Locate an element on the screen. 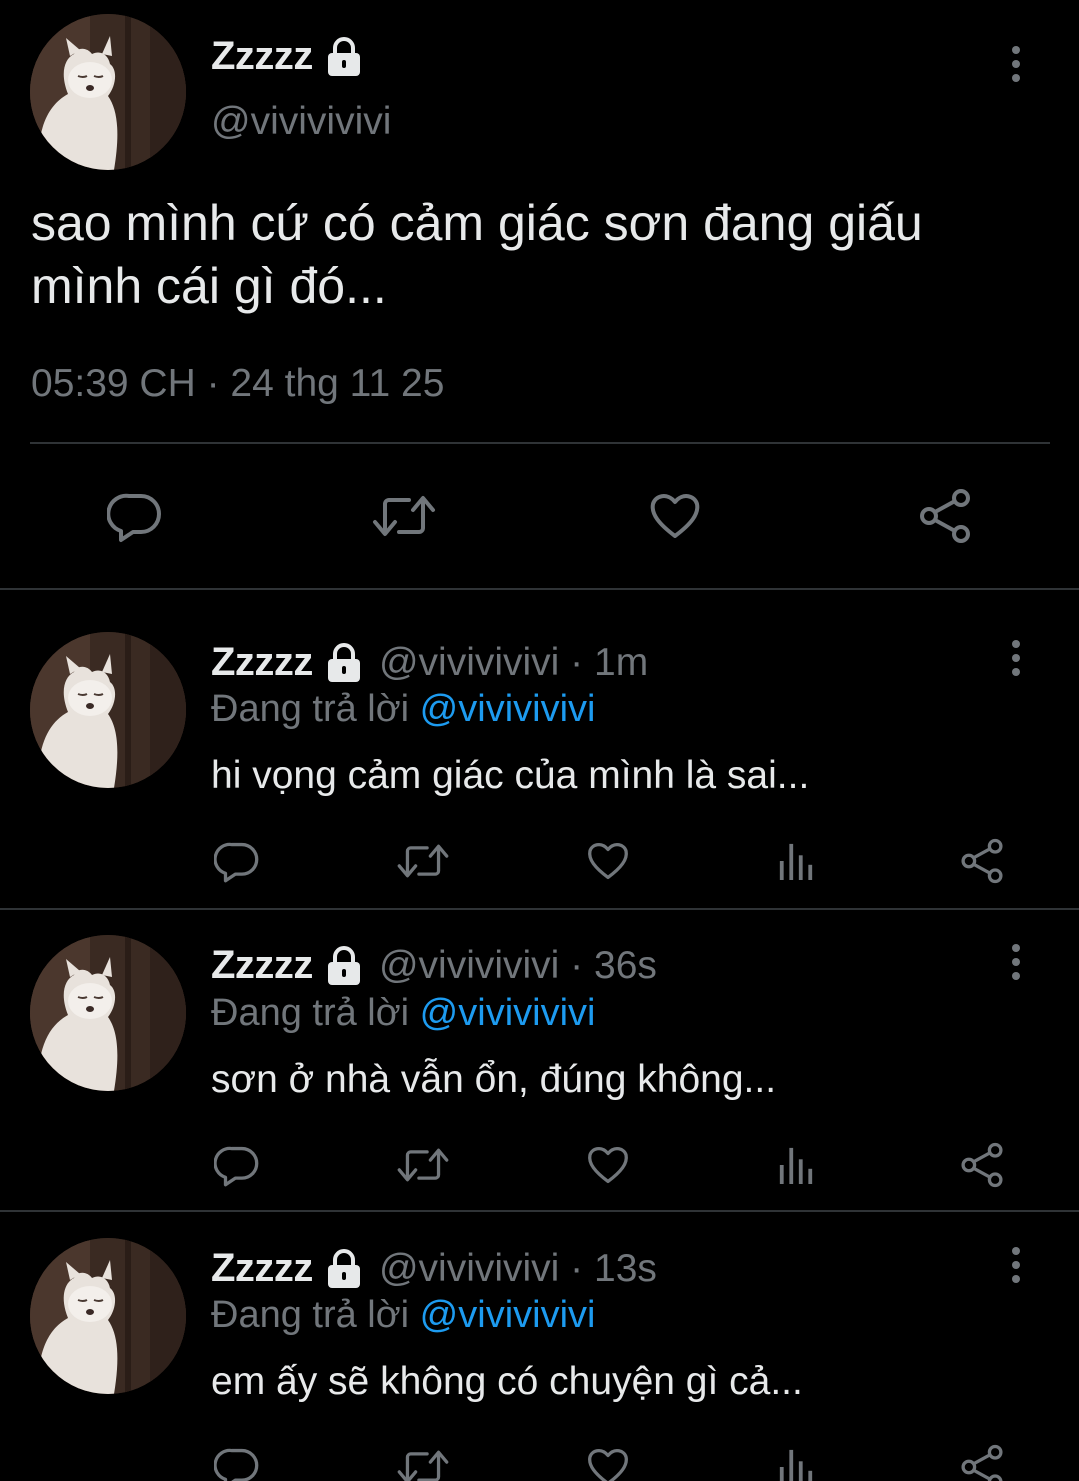  handle-and-time: @vivivivivi · 13s is located at coordinates (517, 1268).